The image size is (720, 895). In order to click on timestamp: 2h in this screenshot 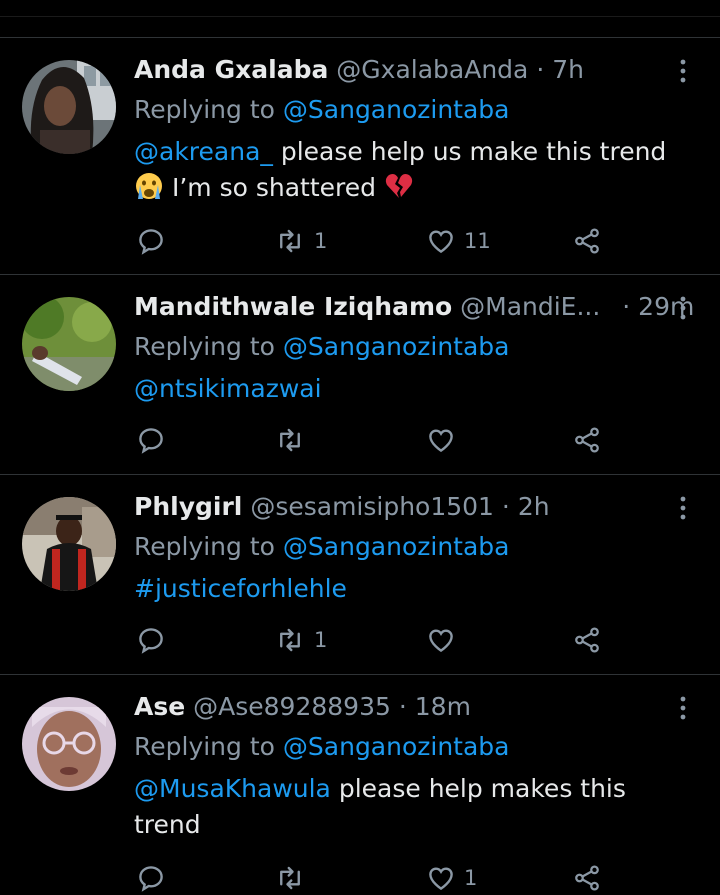, I will do `click(534, 506)`.